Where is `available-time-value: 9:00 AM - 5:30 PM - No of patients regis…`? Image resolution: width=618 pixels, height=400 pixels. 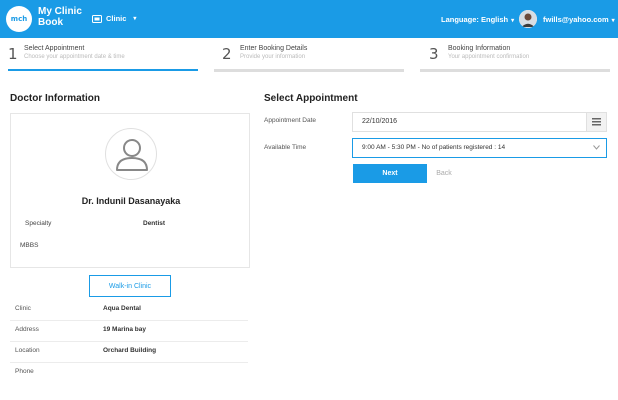 available-time-value: 9:00 AM - 5:30 PM - No of patients regis… is located at coordinates (434, 147).